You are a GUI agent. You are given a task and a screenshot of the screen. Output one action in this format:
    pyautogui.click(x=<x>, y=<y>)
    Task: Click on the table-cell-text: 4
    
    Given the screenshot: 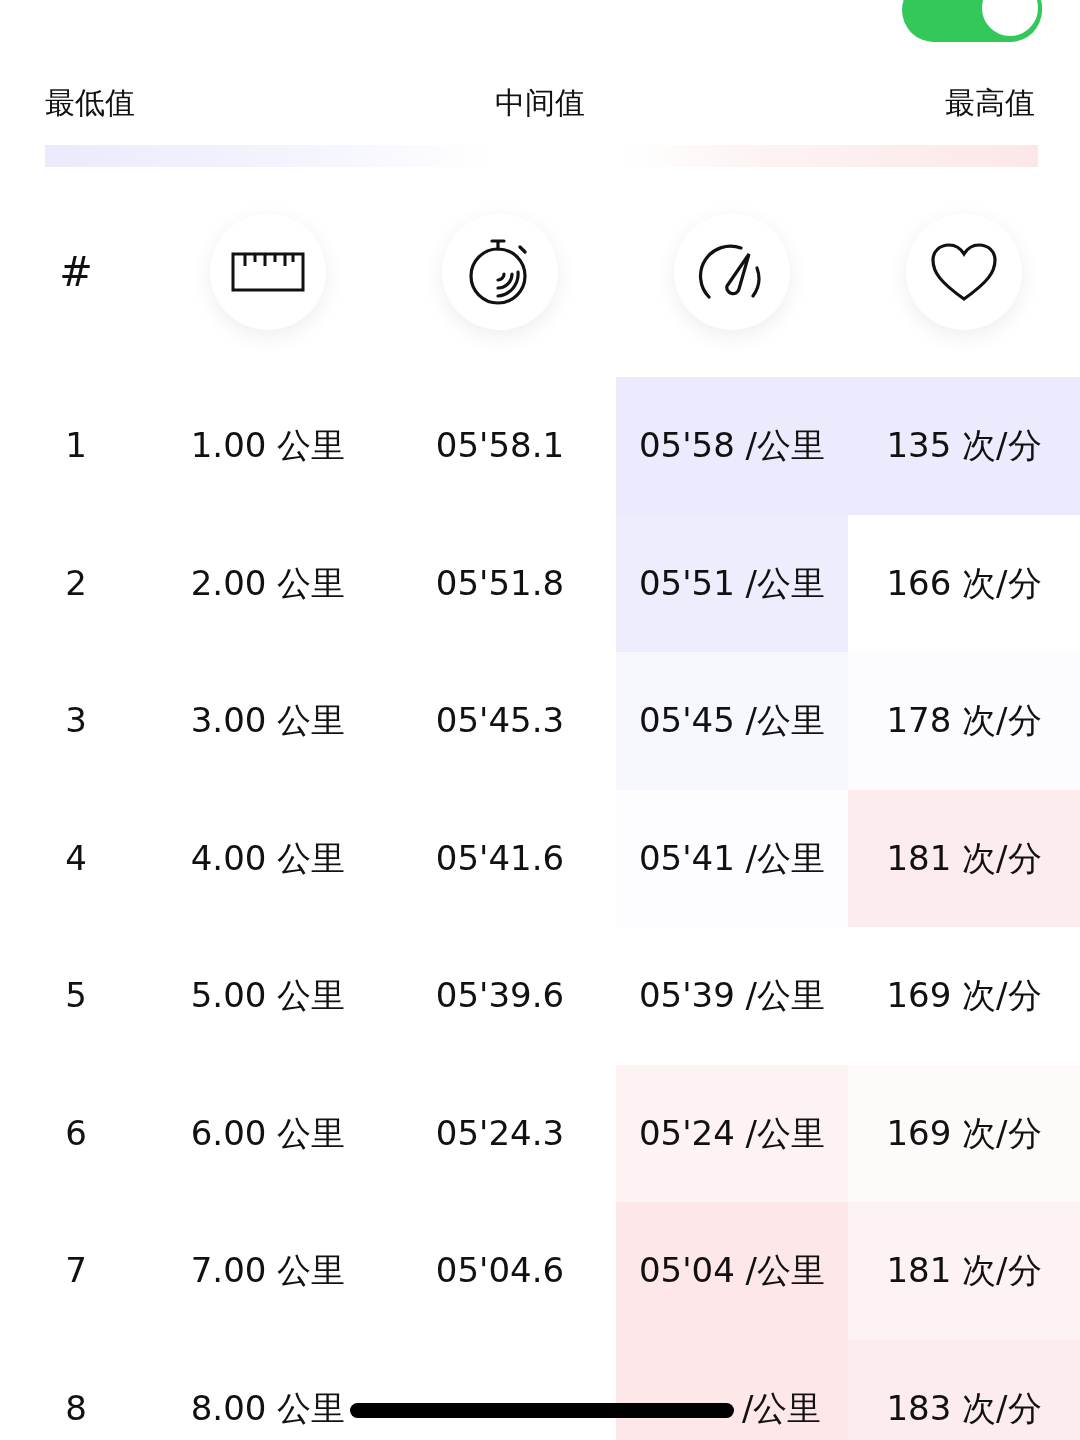 What is the action you would take?
    pyautogui.click(x=76, y=858)
    